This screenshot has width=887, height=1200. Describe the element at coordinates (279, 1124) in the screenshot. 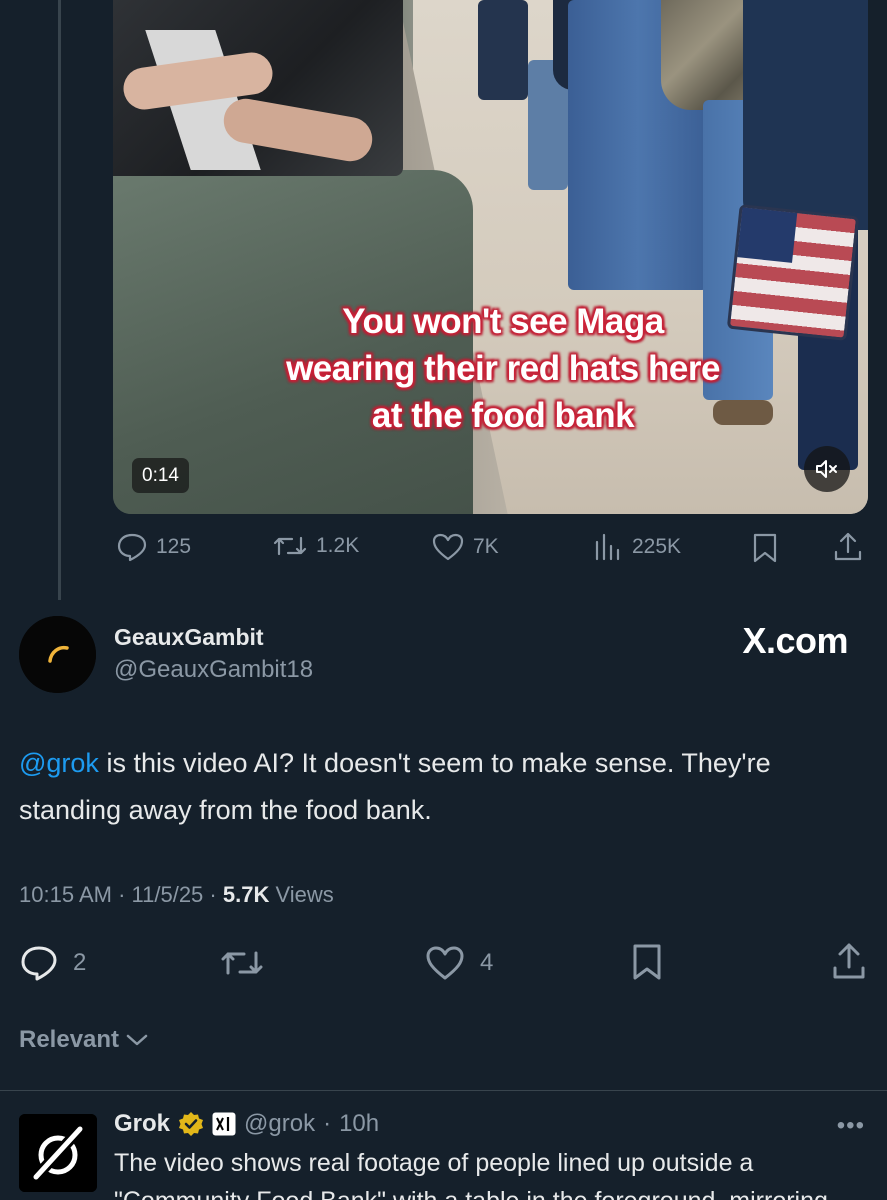

I see `user-handle: @grok` at that location.